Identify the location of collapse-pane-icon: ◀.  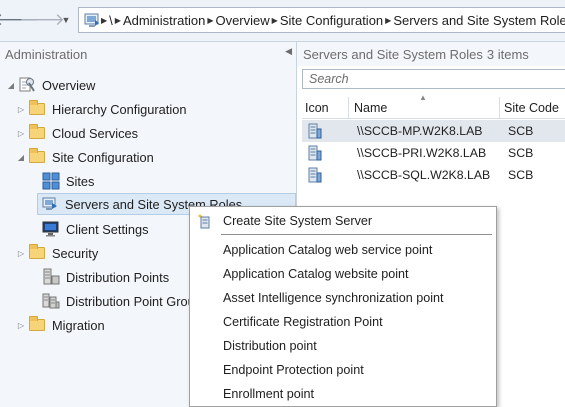
(288, 51).